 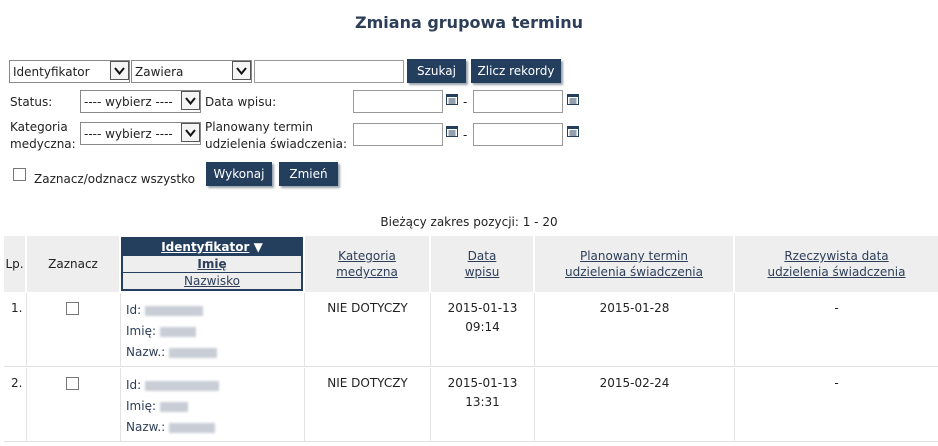 I want to click on header-actual-date: Rzeczywista data udzielenia świadczenia, so click(x=836, y=264).